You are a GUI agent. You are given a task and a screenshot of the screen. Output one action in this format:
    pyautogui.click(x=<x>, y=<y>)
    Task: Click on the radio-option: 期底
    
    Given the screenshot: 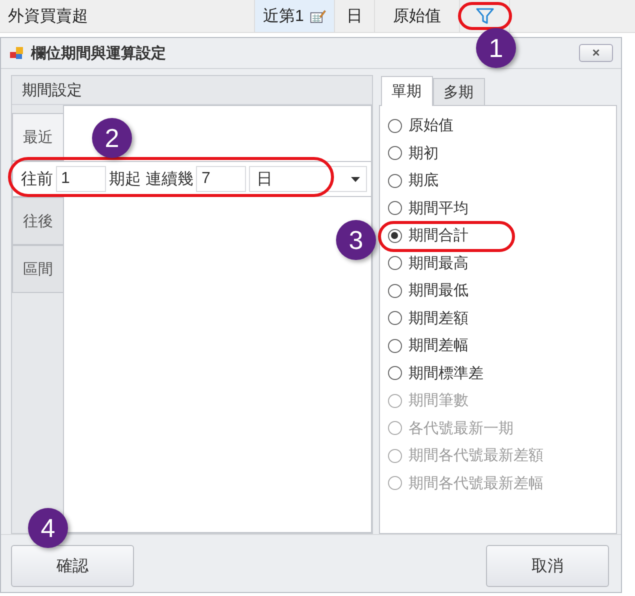 What is the action you would take?
    pyautogui.click(x=502, y=180)
    